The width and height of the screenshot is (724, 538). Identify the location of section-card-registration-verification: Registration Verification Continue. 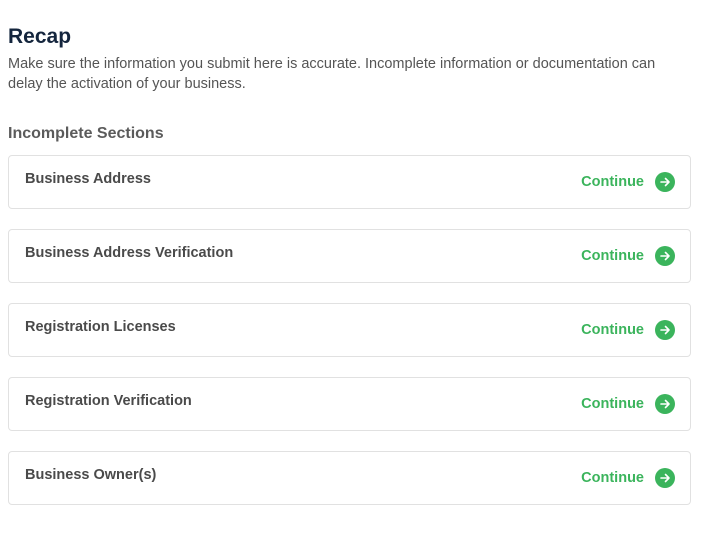
(349, 404).